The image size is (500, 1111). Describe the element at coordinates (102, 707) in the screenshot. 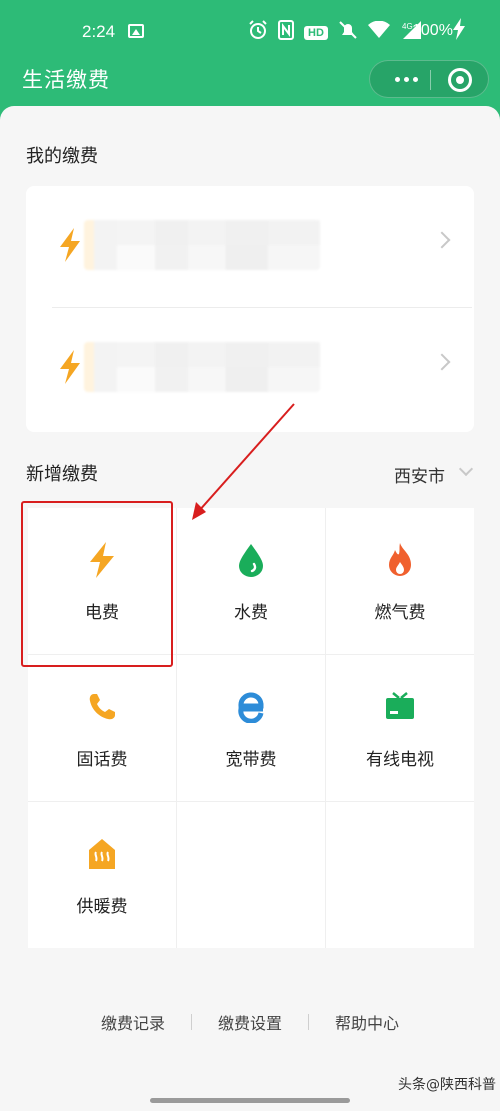

I see `phone-icon` at that location.